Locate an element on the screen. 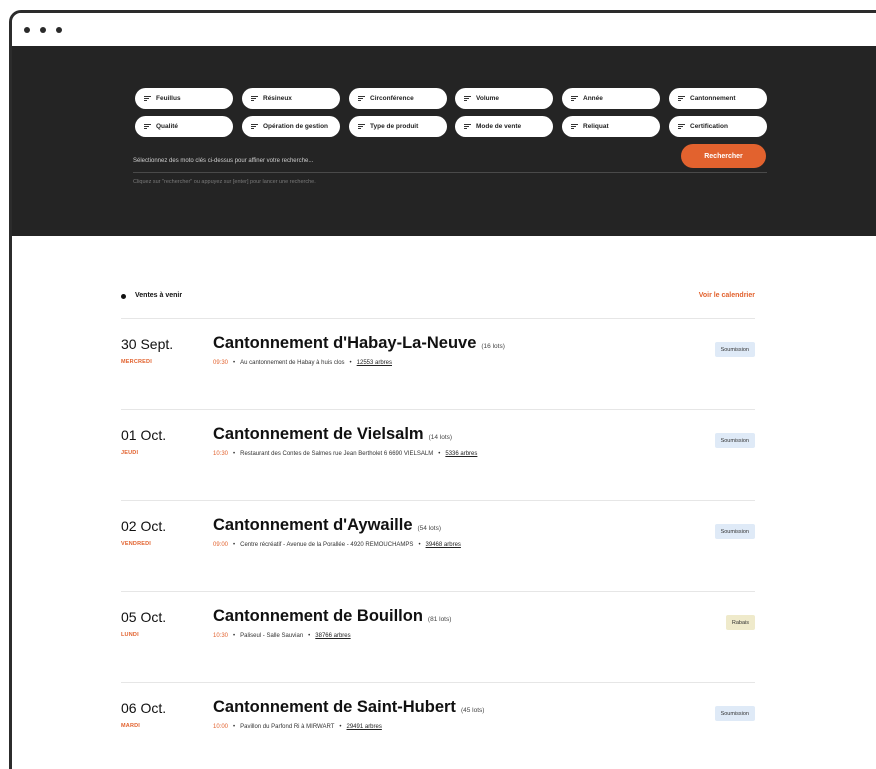 This screenshot has width=876, height=769. sale-title-block: Cantonnement de Vielsalm (14 lots) is located at coordinates (332, 434).